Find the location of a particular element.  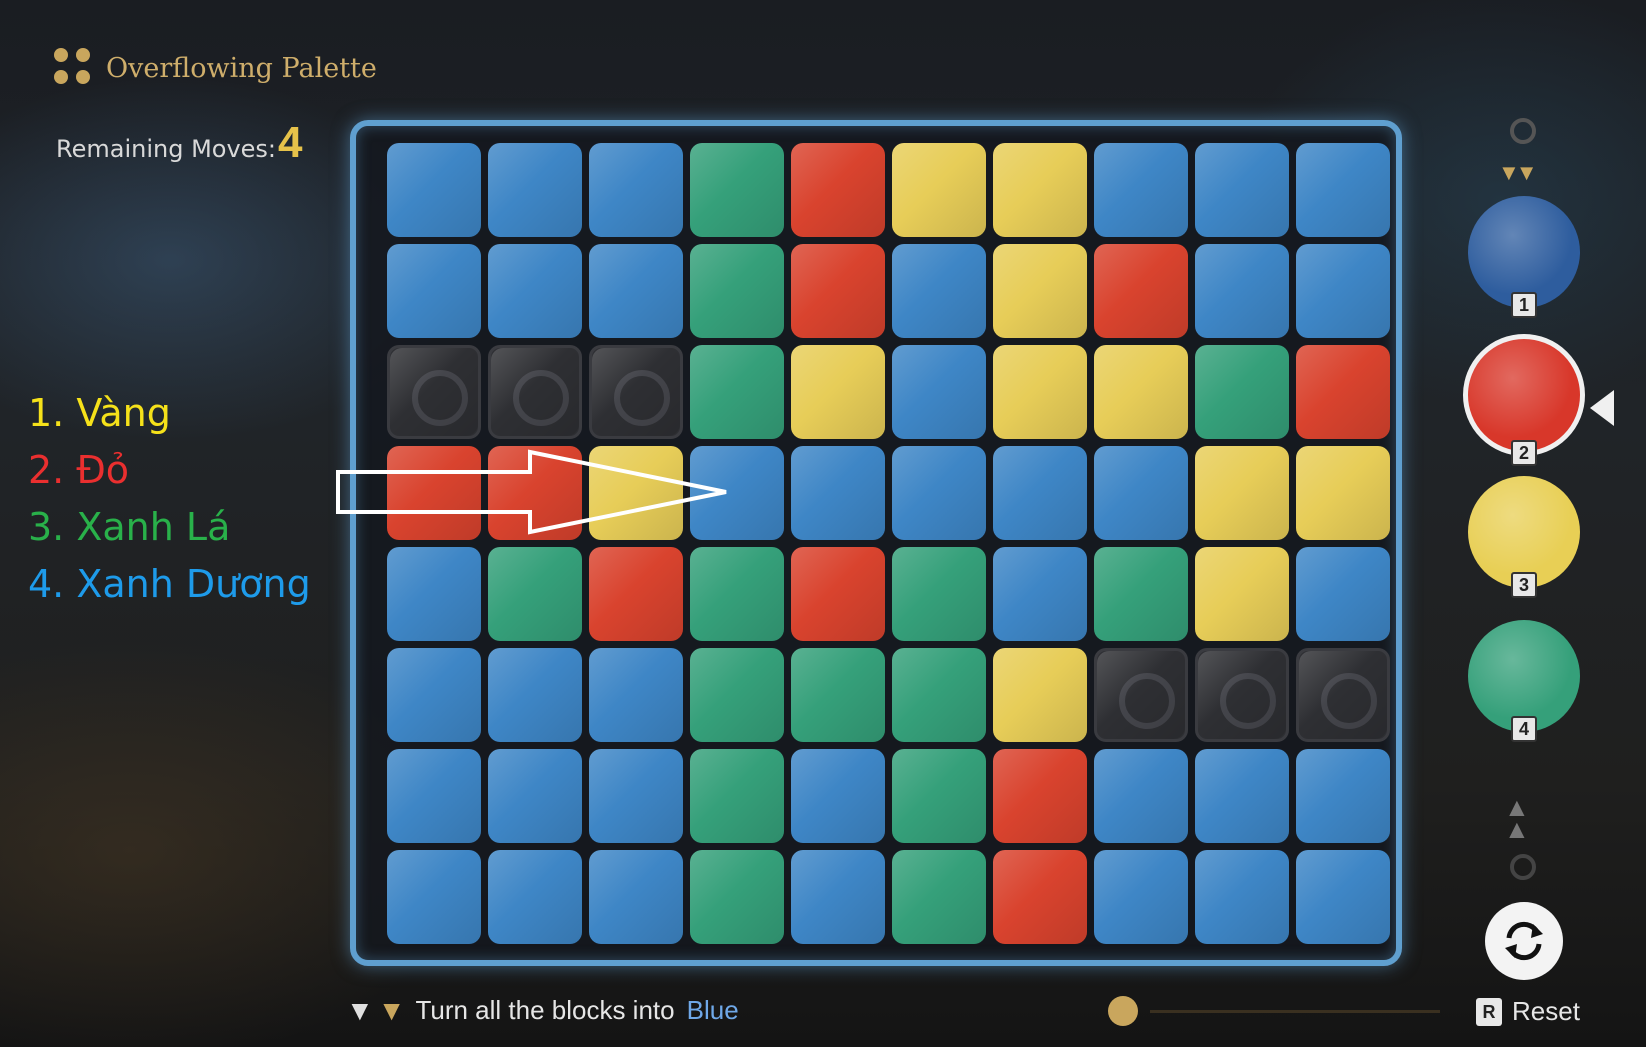

moves-count: 4 is located at coordinates (290, 142).